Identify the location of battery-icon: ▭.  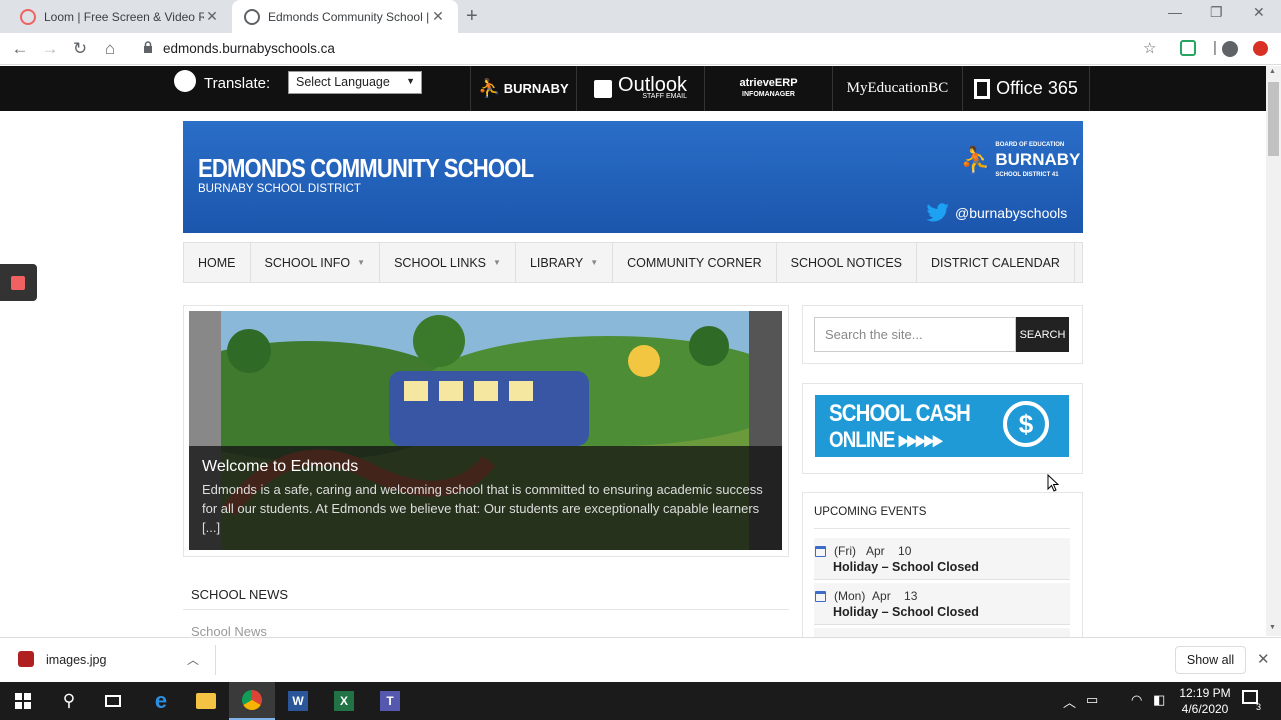
(1092, 700).